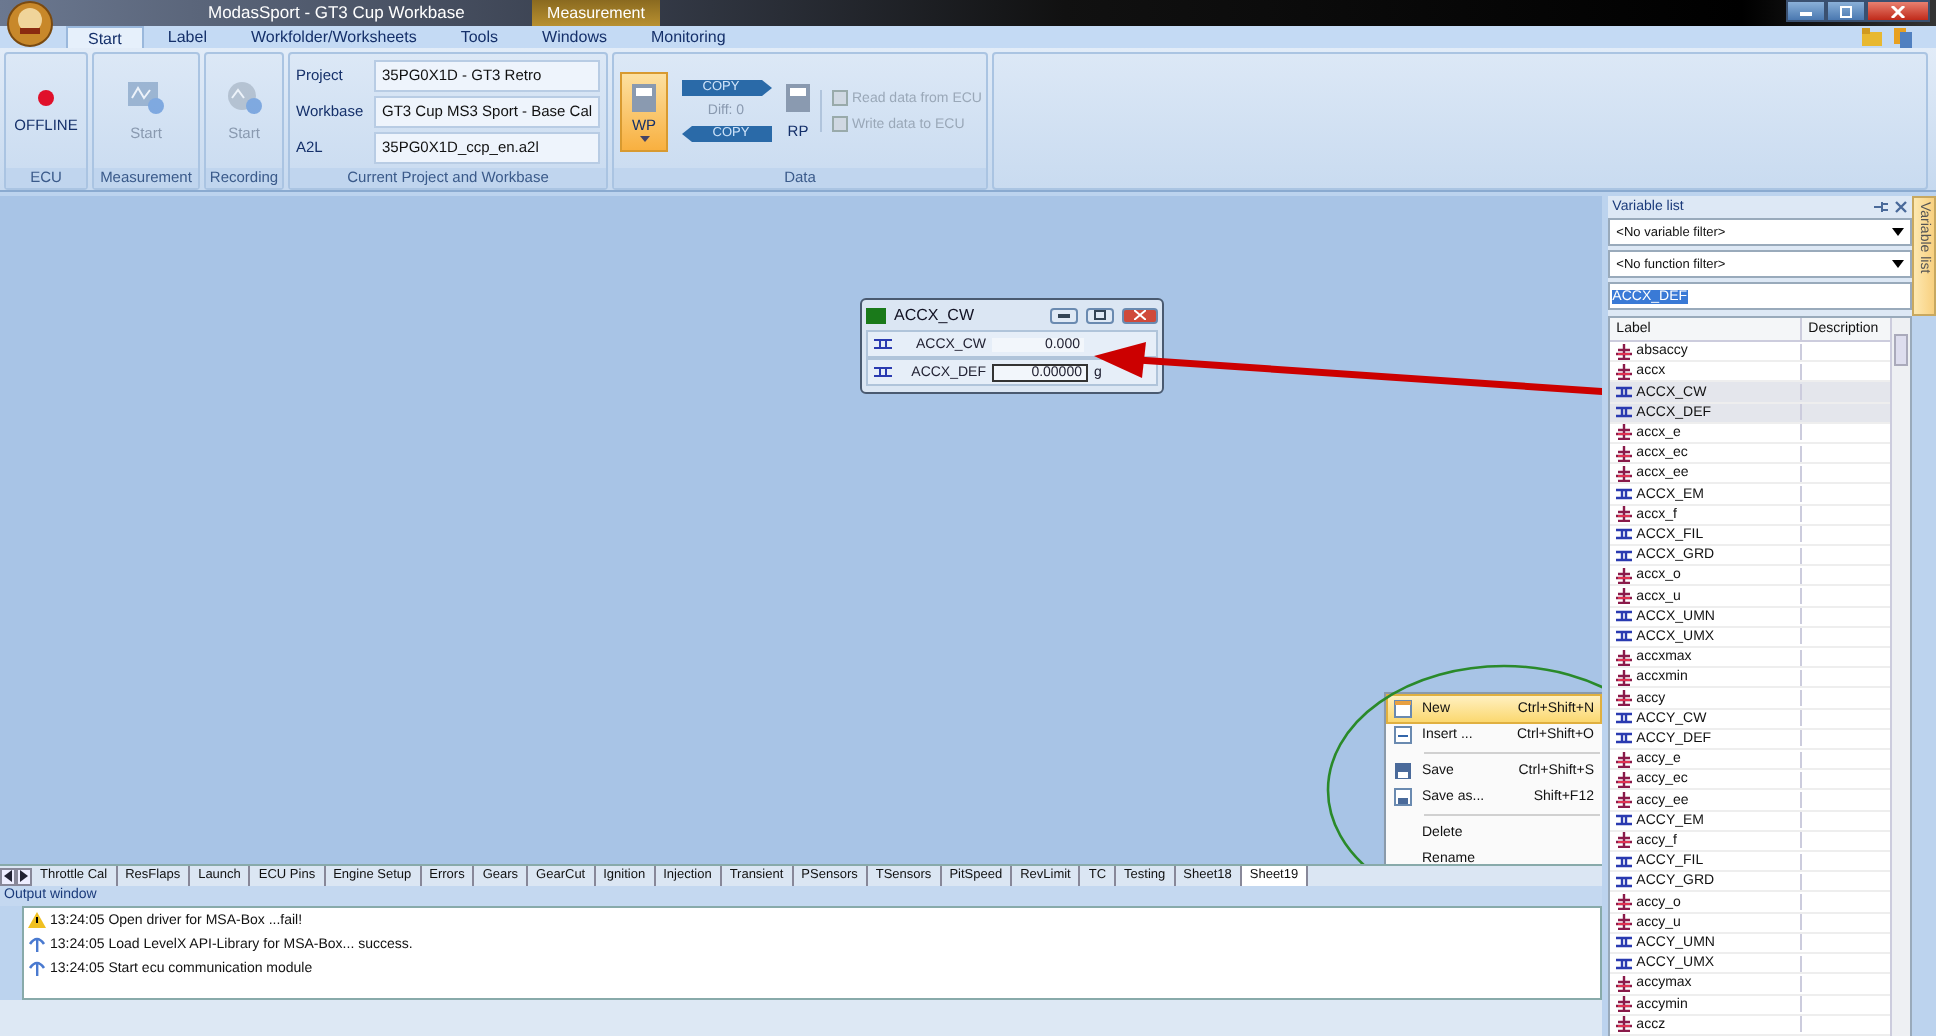 Image resolution: width=1936 pixels, height=1036 pixels. I want to click on scroll-left-button, so click(8, 876).